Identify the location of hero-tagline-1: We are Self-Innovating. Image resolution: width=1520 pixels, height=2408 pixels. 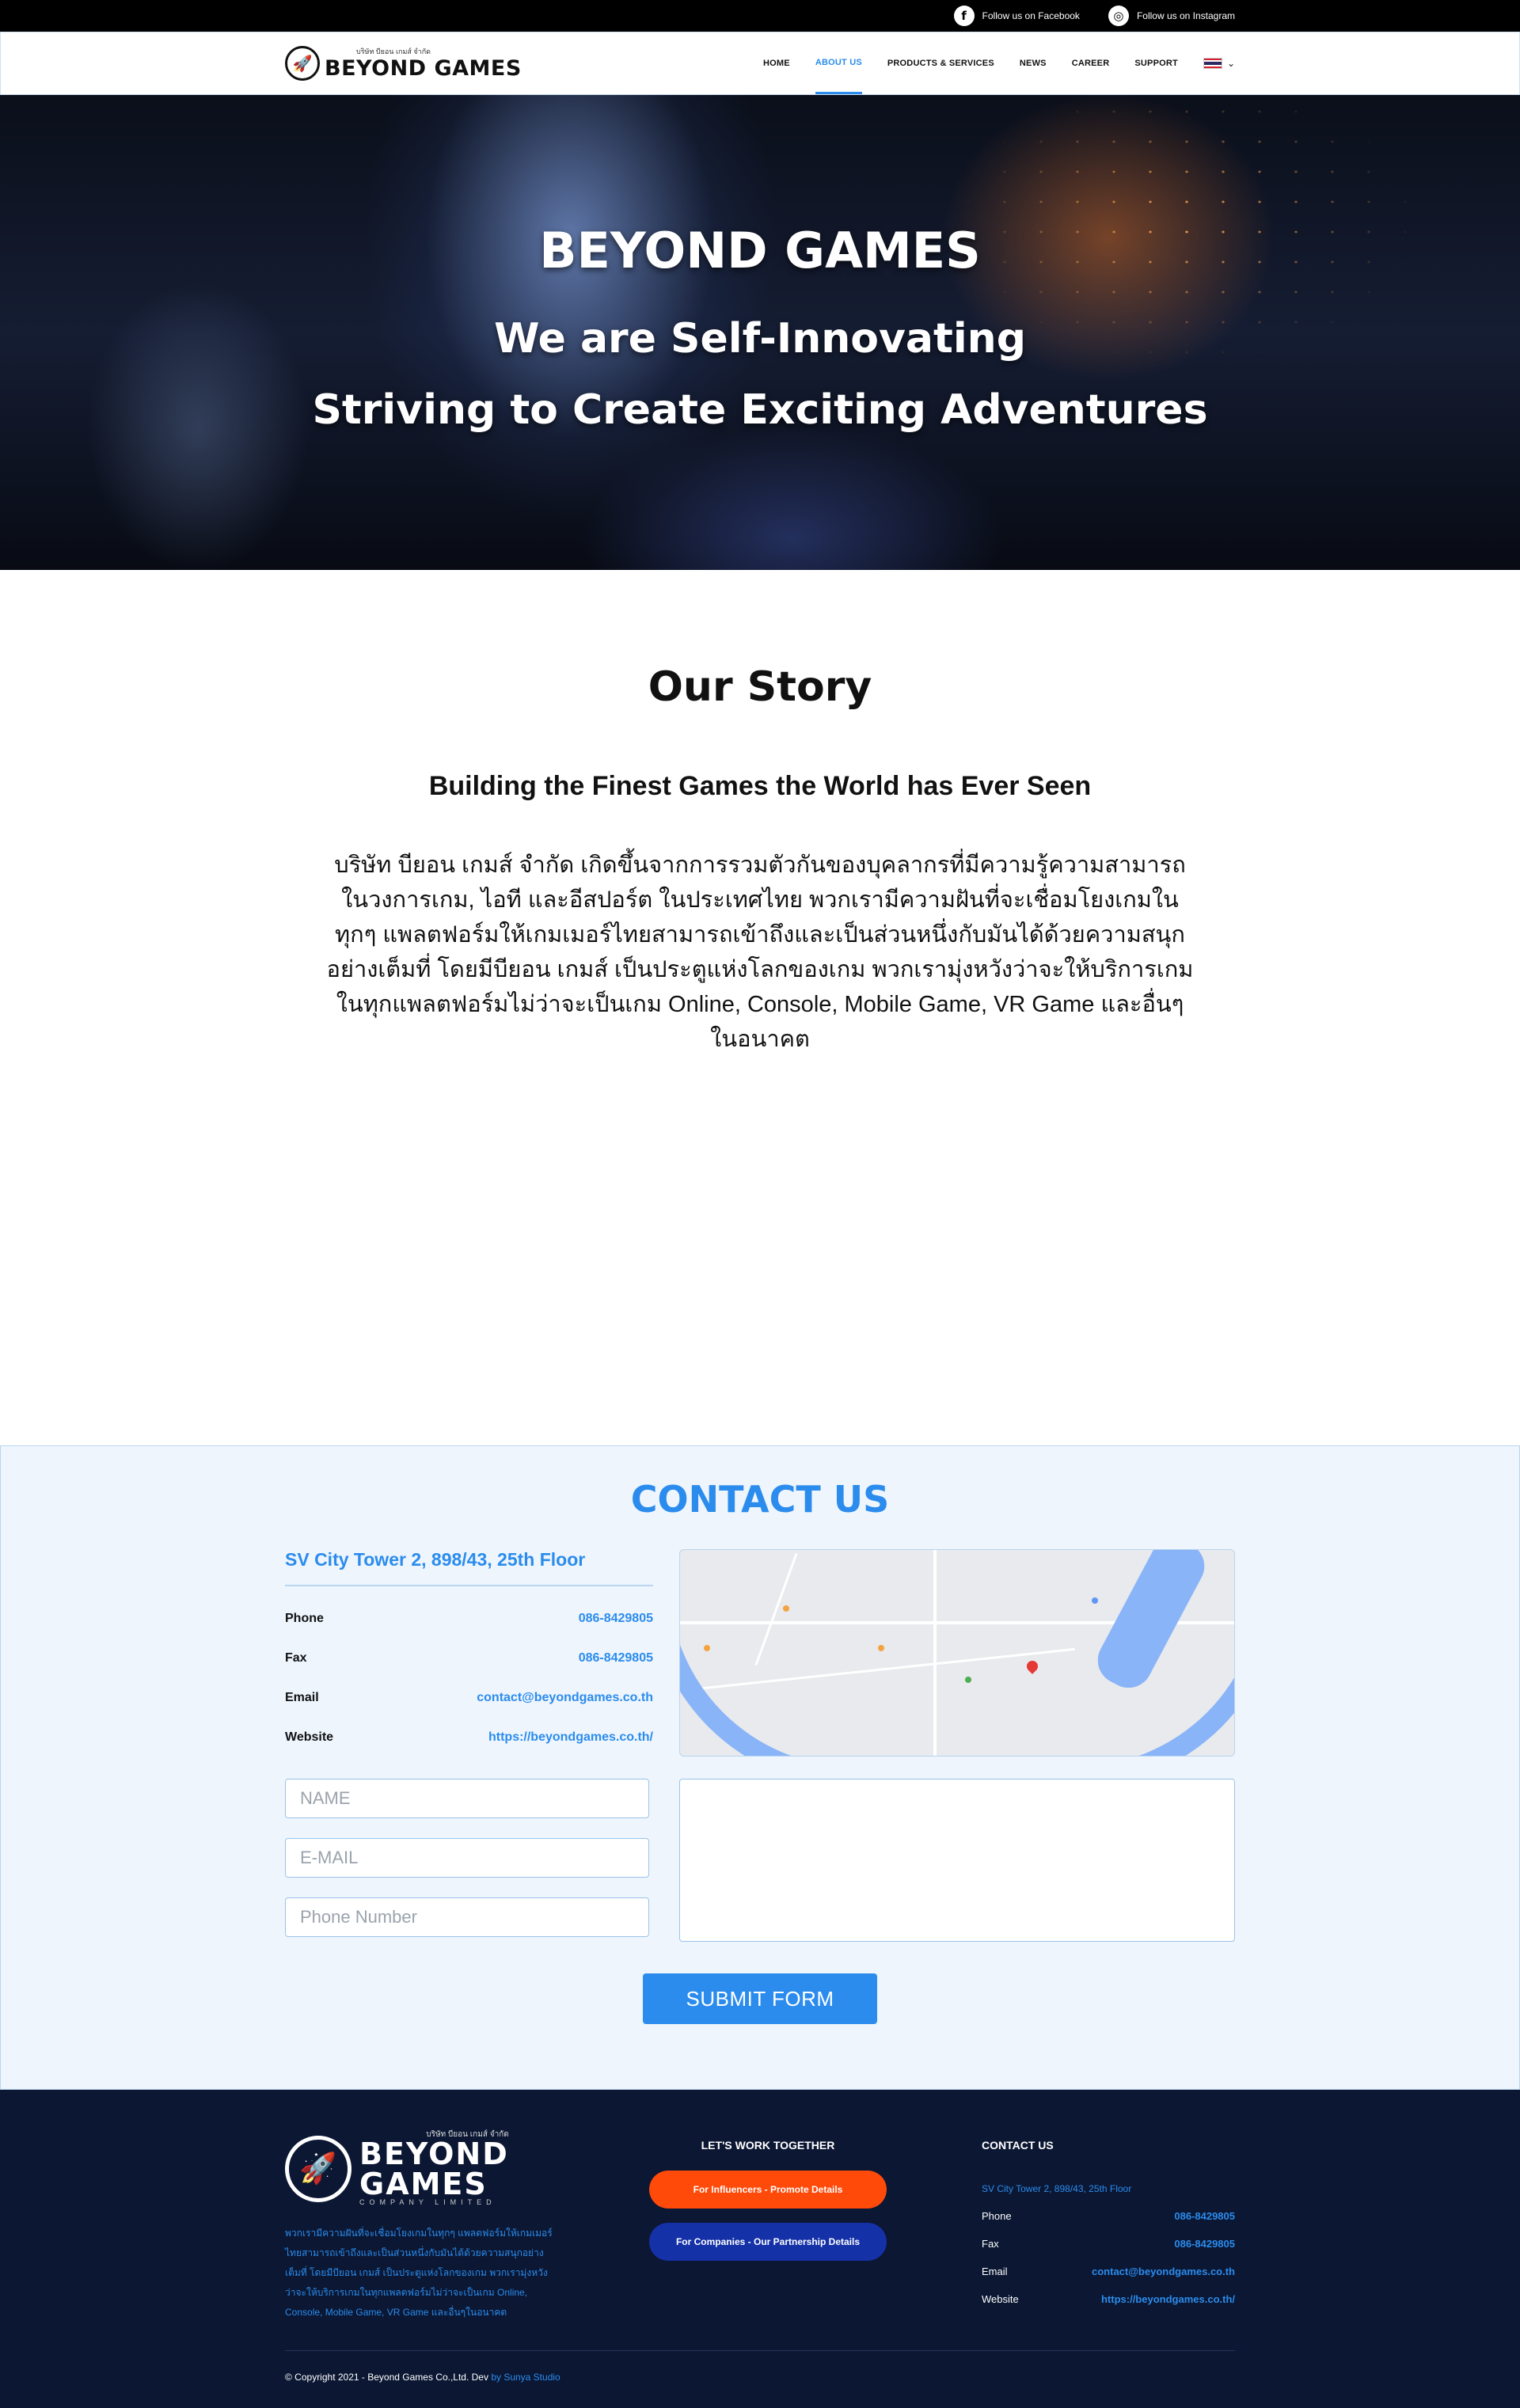
(760, 339).